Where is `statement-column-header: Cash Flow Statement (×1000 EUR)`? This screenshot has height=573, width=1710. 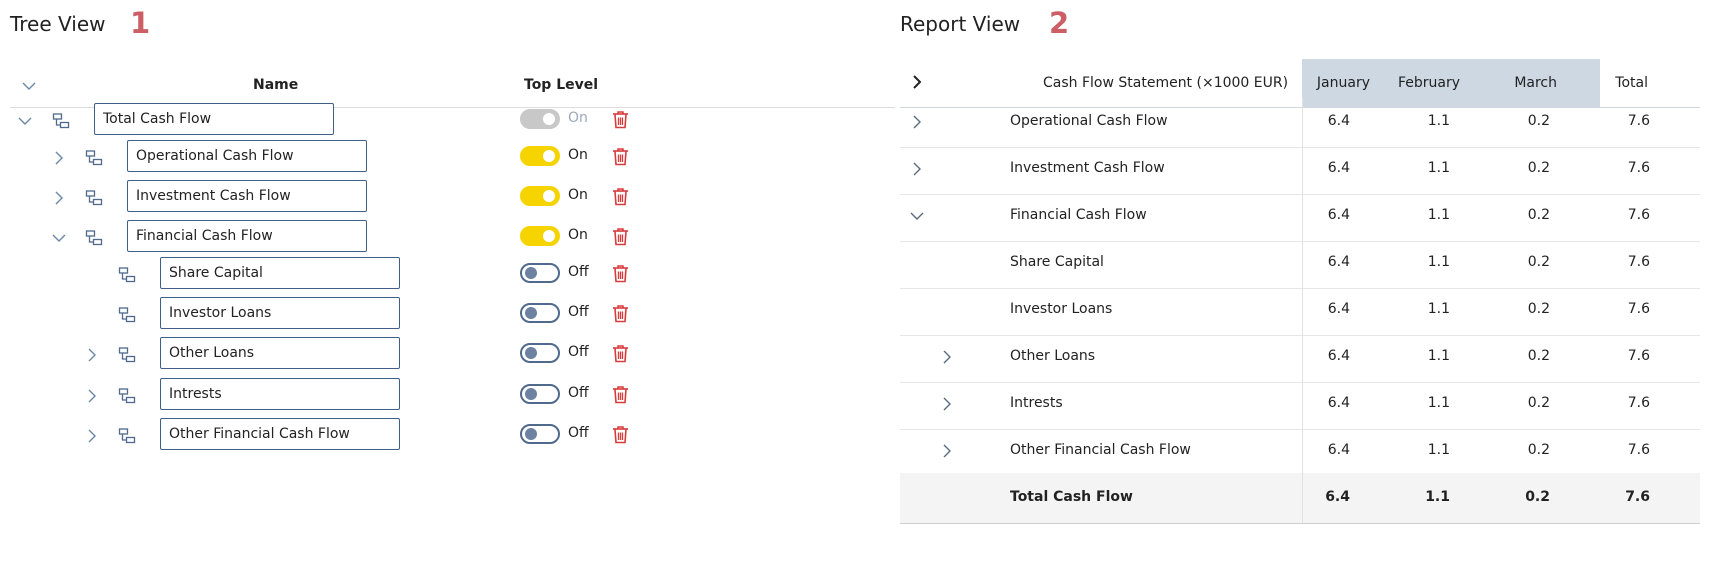
statement-column-header: Cash Flow Statement (×1000 EUR) is located at coordinates (1166, 83).